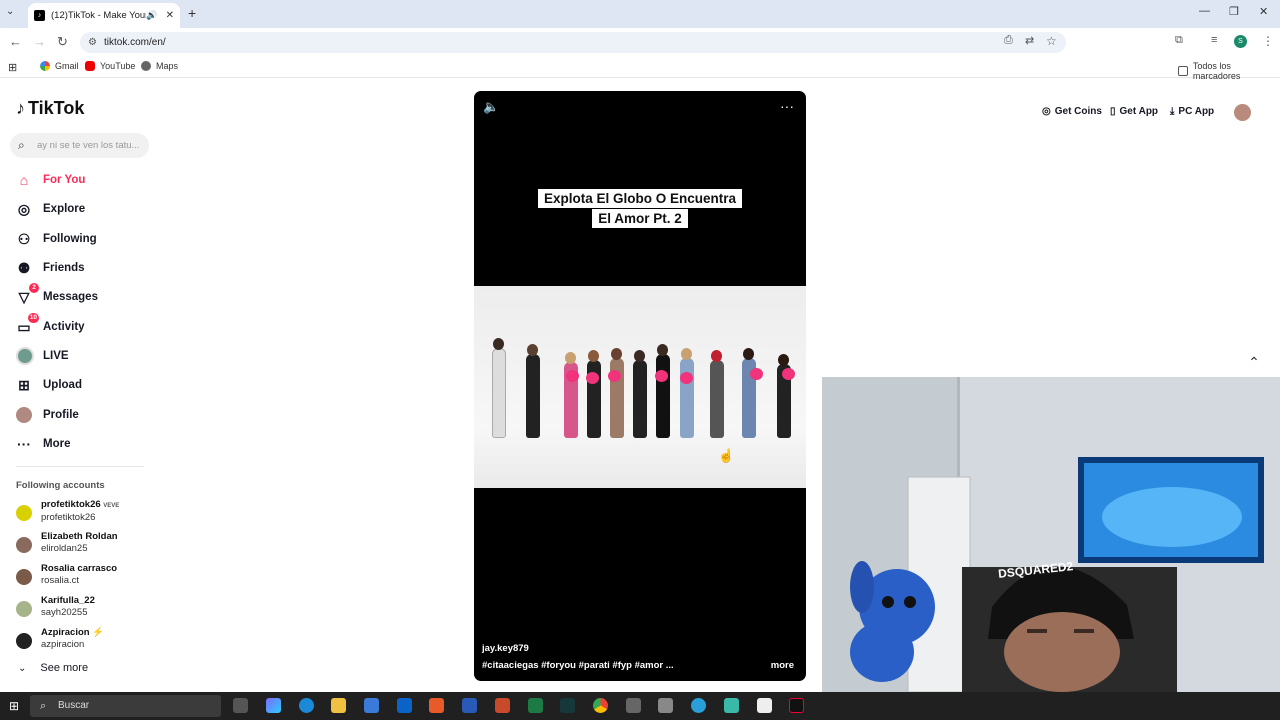 This screenshot has width=1280, height=720. Describe the element at coordinates (10, 11) in the screenshot. I see `tab-list-chevron-icon: ⌄` at that location.